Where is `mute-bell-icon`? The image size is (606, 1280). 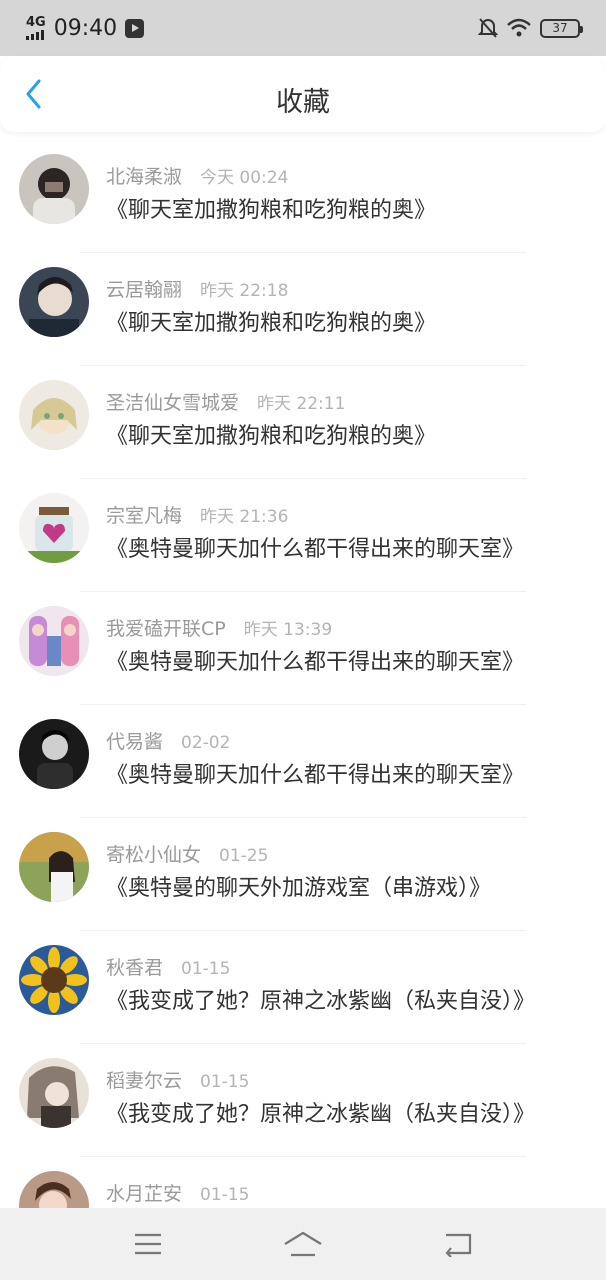 mute-bell-icon is located at coordinates (488, 28).